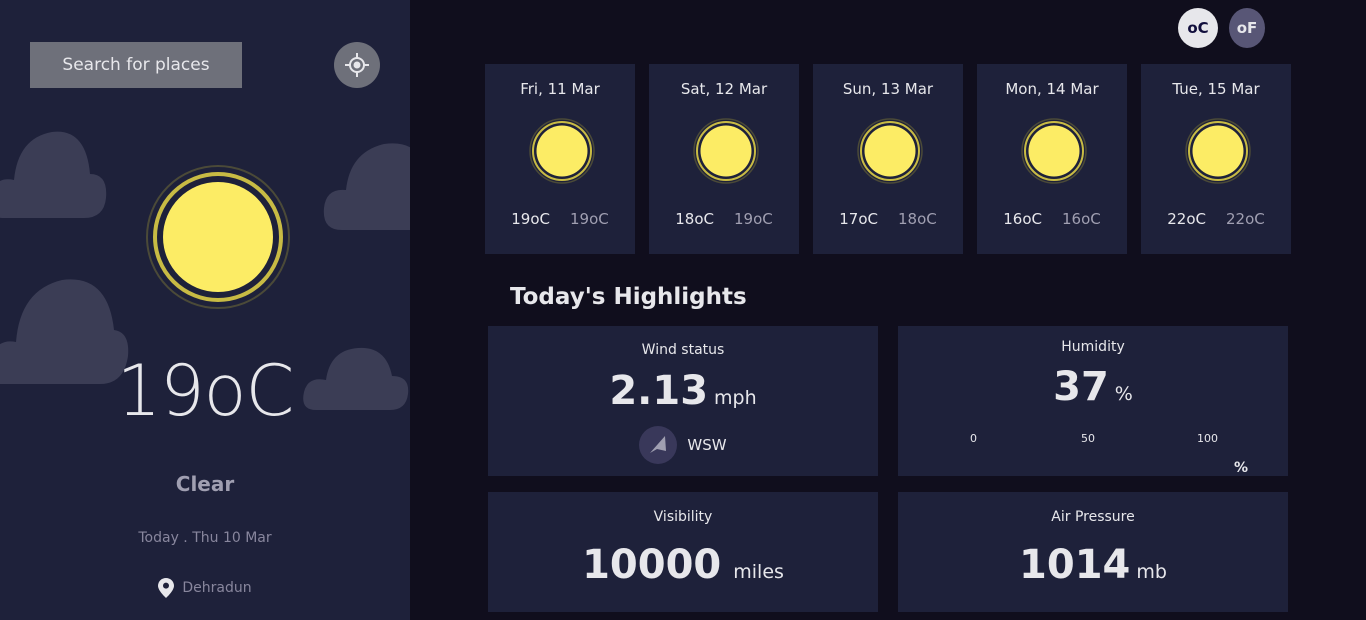  I want to click on forecast-max-temp: 19oC, so click(530, 219).